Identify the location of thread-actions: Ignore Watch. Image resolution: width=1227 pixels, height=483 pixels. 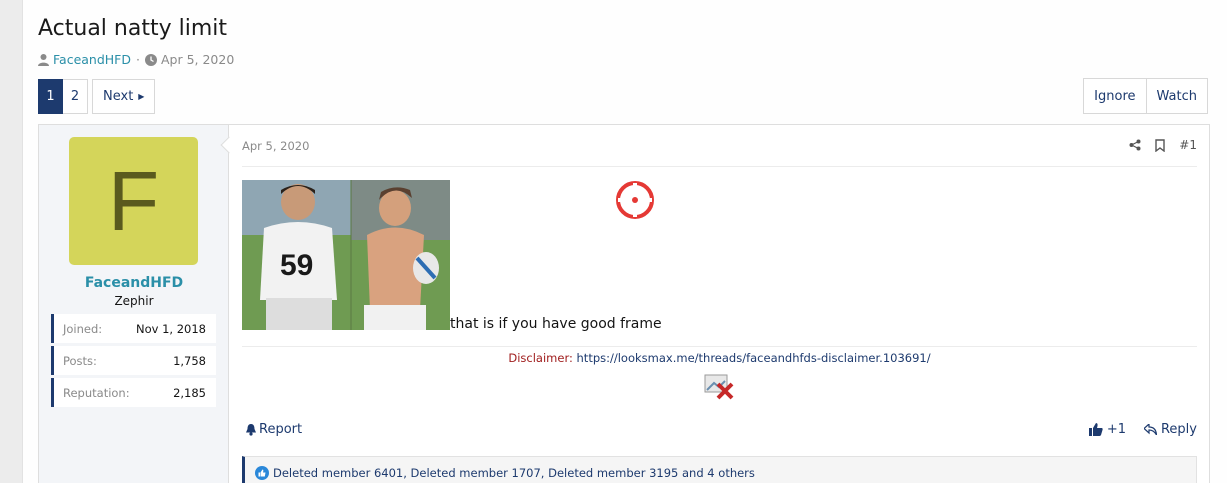
(1145, 96).